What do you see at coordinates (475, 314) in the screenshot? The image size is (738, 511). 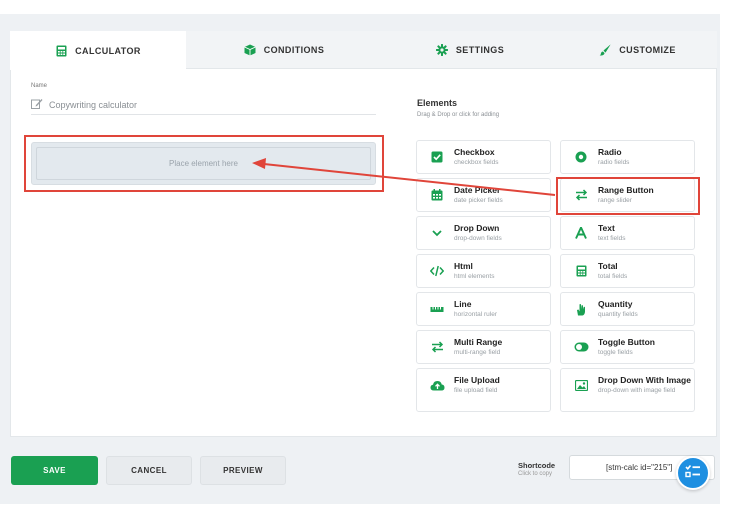 I see `element-desc: horizontal ruler` at bounding box center [475, 314].